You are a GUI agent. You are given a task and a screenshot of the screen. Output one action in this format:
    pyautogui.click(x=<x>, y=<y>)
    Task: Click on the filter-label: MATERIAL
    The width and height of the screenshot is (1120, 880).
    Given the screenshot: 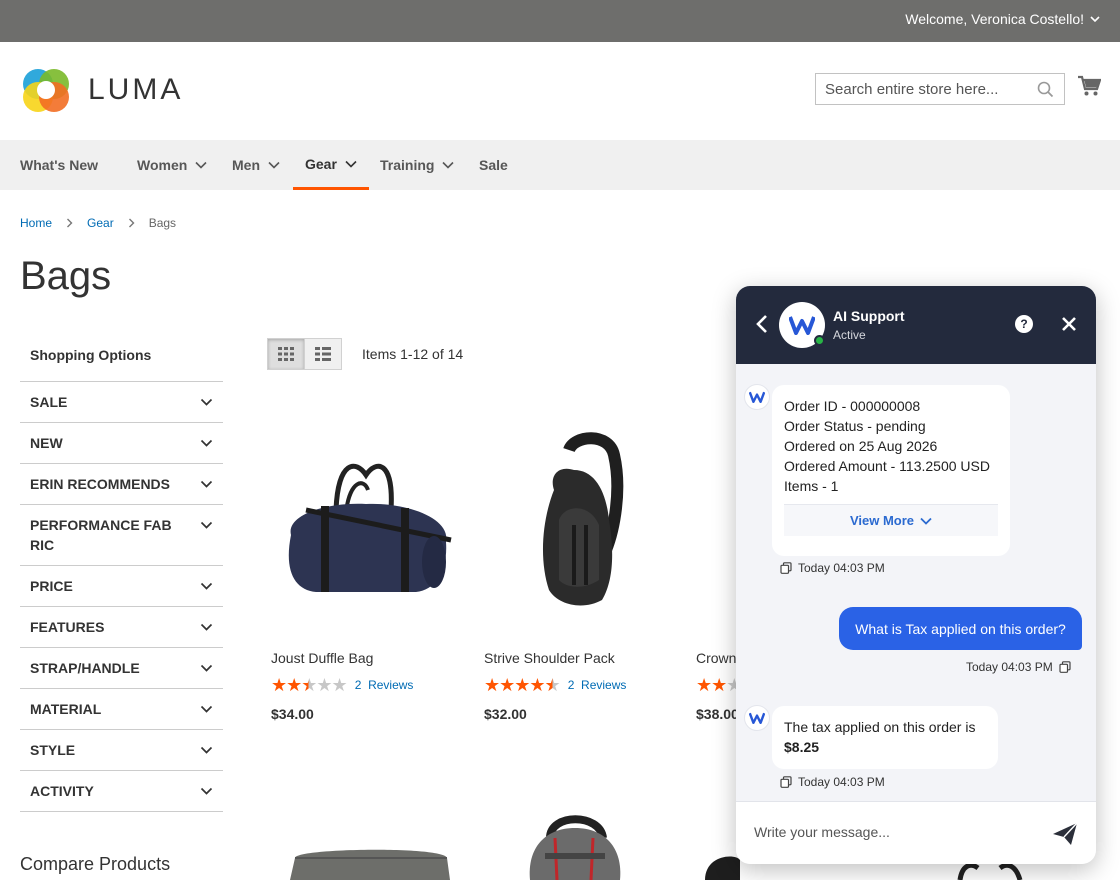 What is the action you would take?
    pyautogui.click(x=66, y=709)
    